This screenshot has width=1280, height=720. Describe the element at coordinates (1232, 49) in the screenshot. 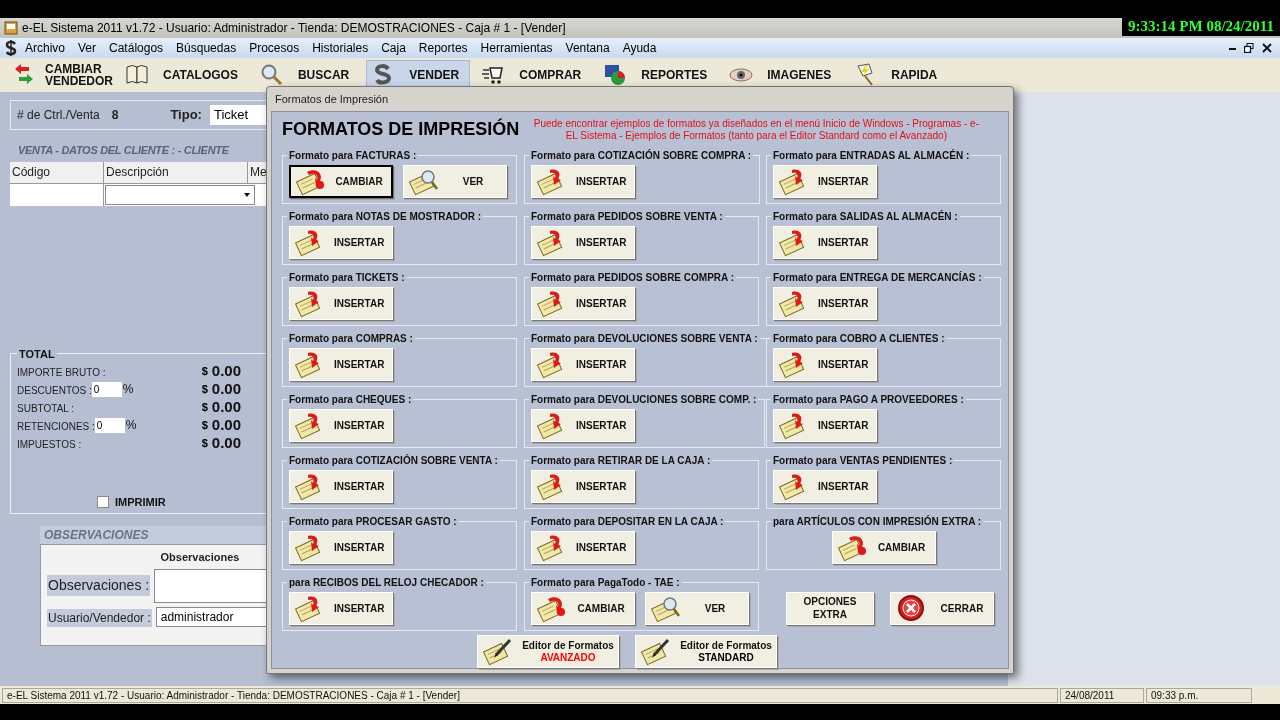

I see `minimize-icon` at that location.